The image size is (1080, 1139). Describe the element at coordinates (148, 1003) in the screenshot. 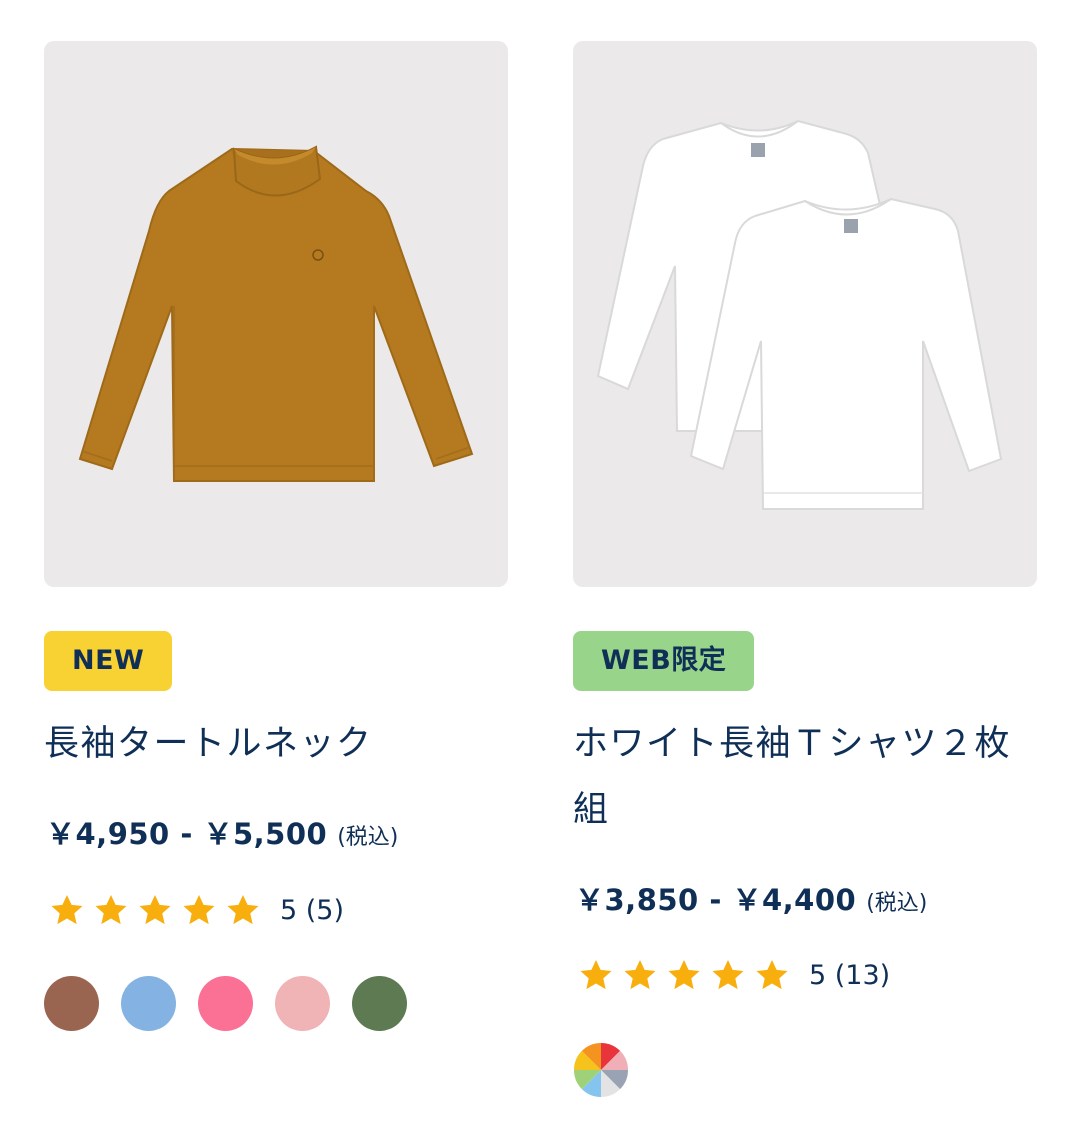

I see `swatch-light-blue` at that location.